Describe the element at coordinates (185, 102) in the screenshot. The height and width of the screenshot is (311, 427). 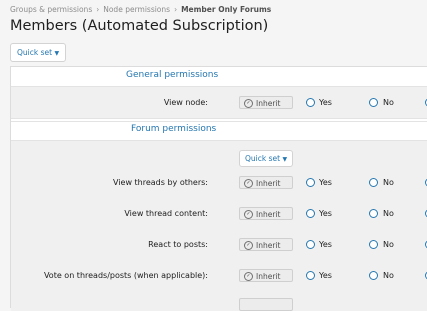
I see `permission-label: View node:` at that location.